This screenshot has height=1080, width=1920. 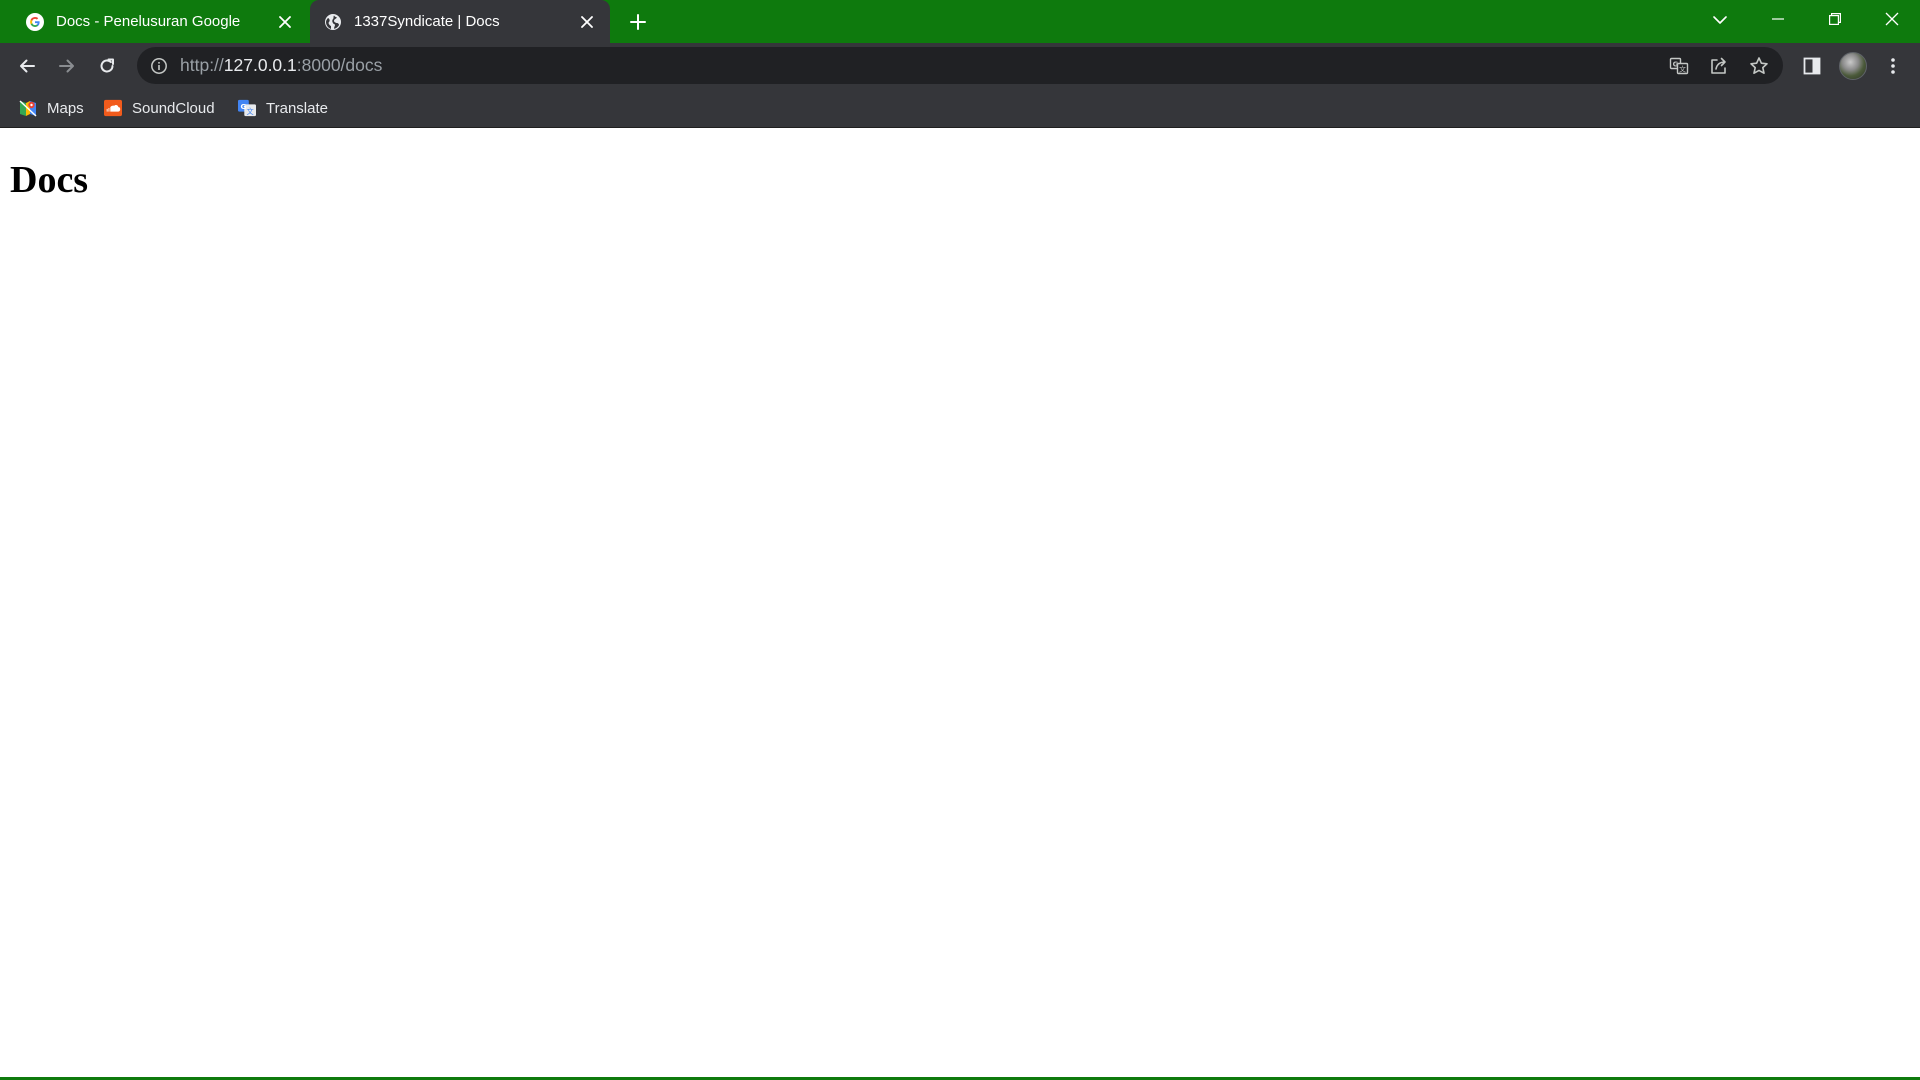 I want to click on url-host: 127.0.0.1, so click(x=260, y=65).